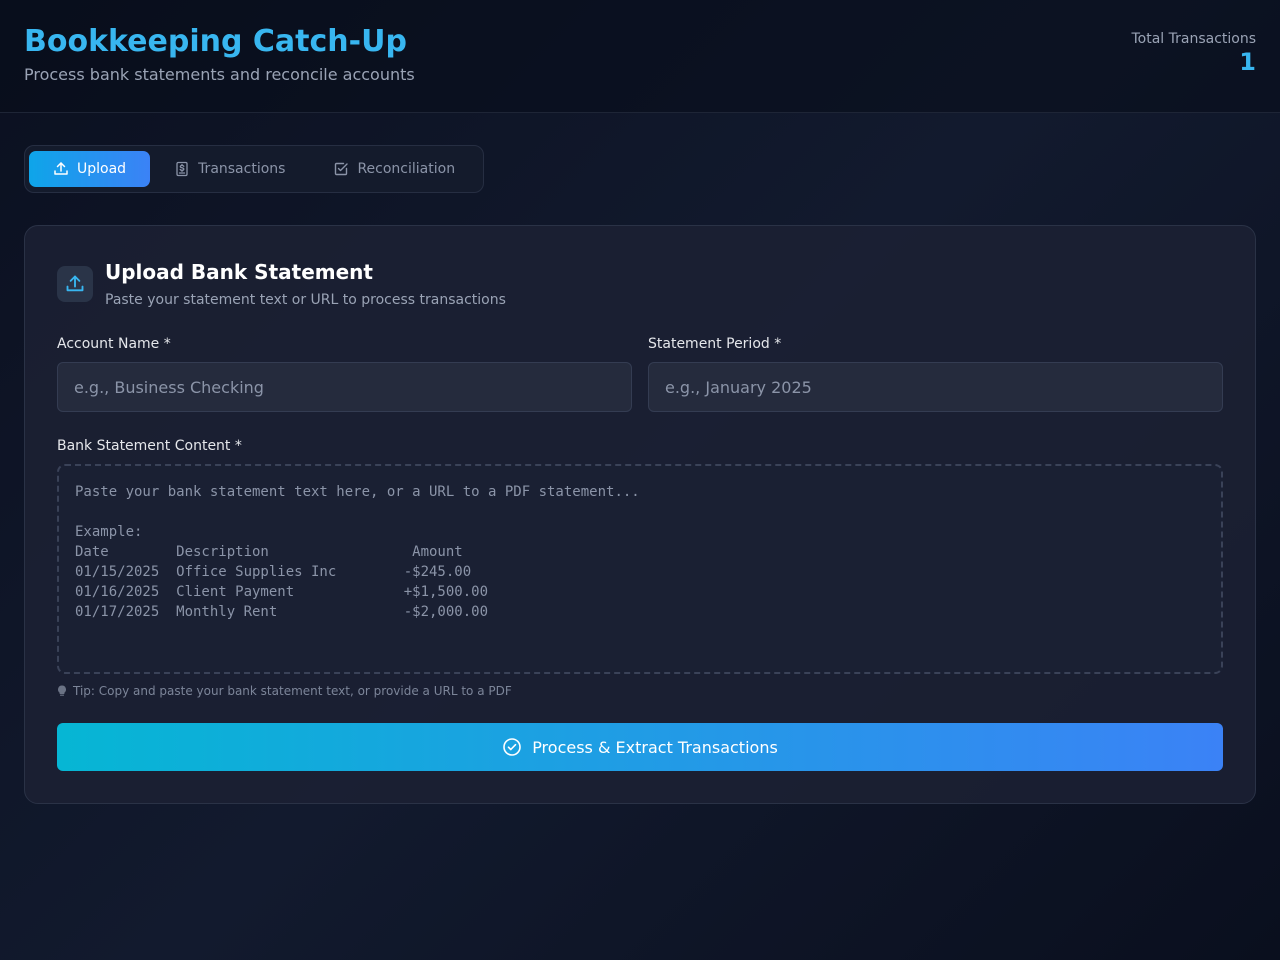 The height and width of the screenshot is (960, 1280). Describe the element at coordinates (62, 690) in the screenshot. I see `lightbulb-icon` at that location.